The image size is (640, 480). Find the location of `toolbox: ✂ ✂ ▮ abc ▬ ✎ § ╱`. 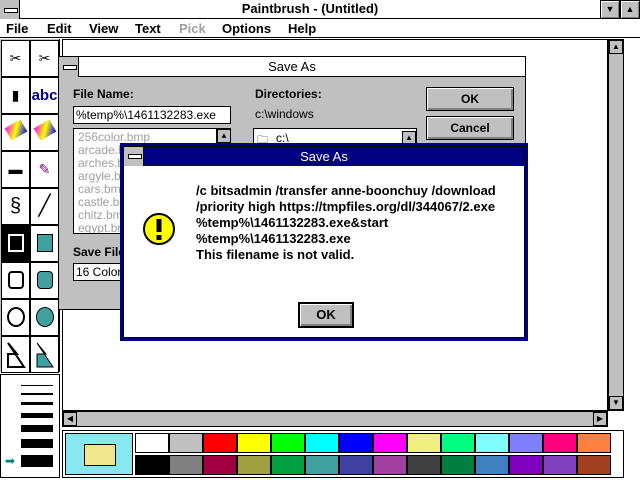

toolbox: ✂ ✂ ▮ abc ▬ ✎ § ╱ is located at coordinates (30, 206).